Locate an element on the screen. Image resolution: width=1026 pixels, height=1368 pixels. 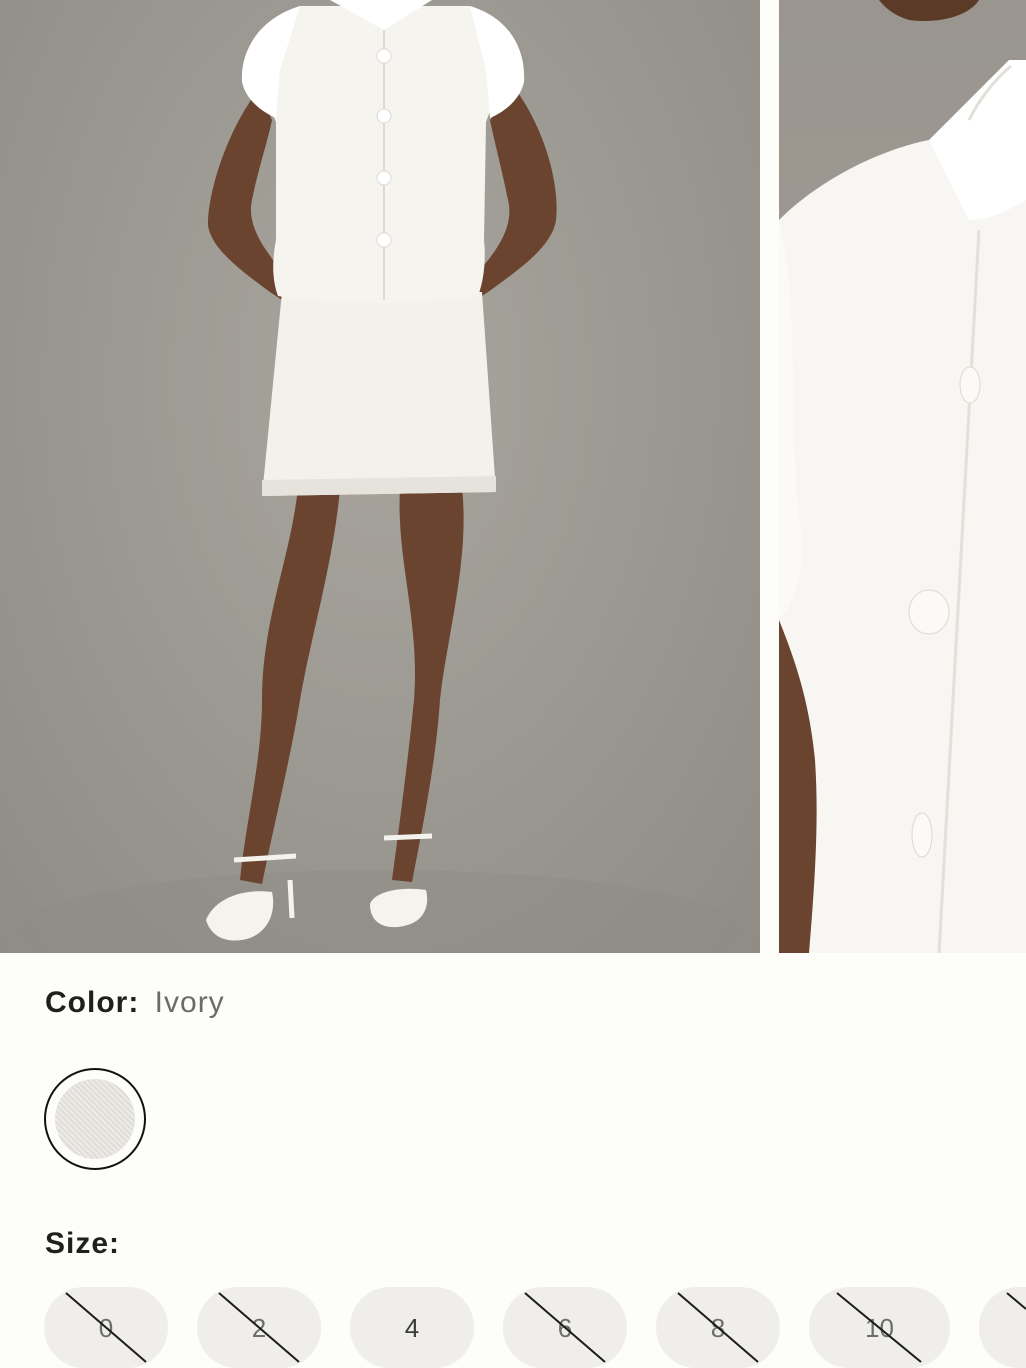
color-label: Color: is located at coordinates (92, 1002).